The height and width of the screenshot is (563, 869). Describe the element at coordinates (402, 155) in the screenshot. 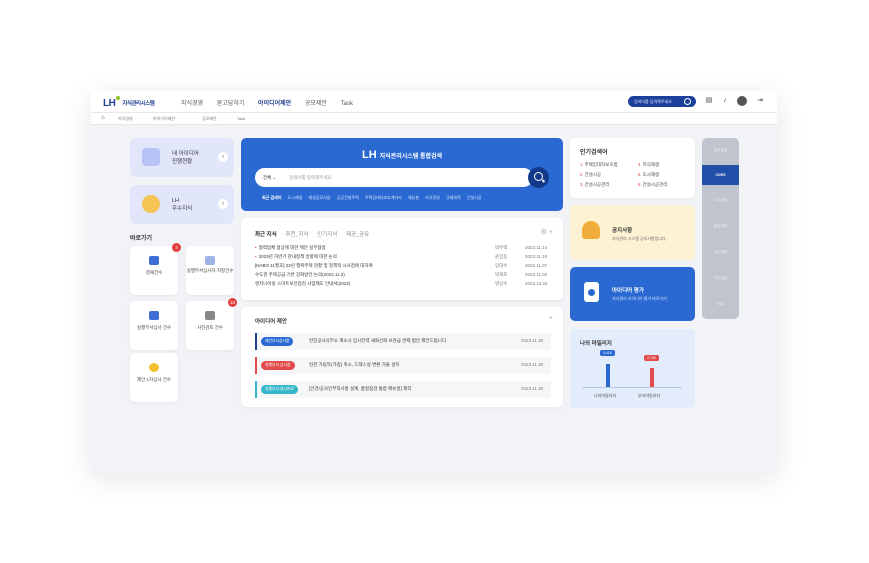

I see `search-title: LH 지식관리시스템 통합검색` at that location.